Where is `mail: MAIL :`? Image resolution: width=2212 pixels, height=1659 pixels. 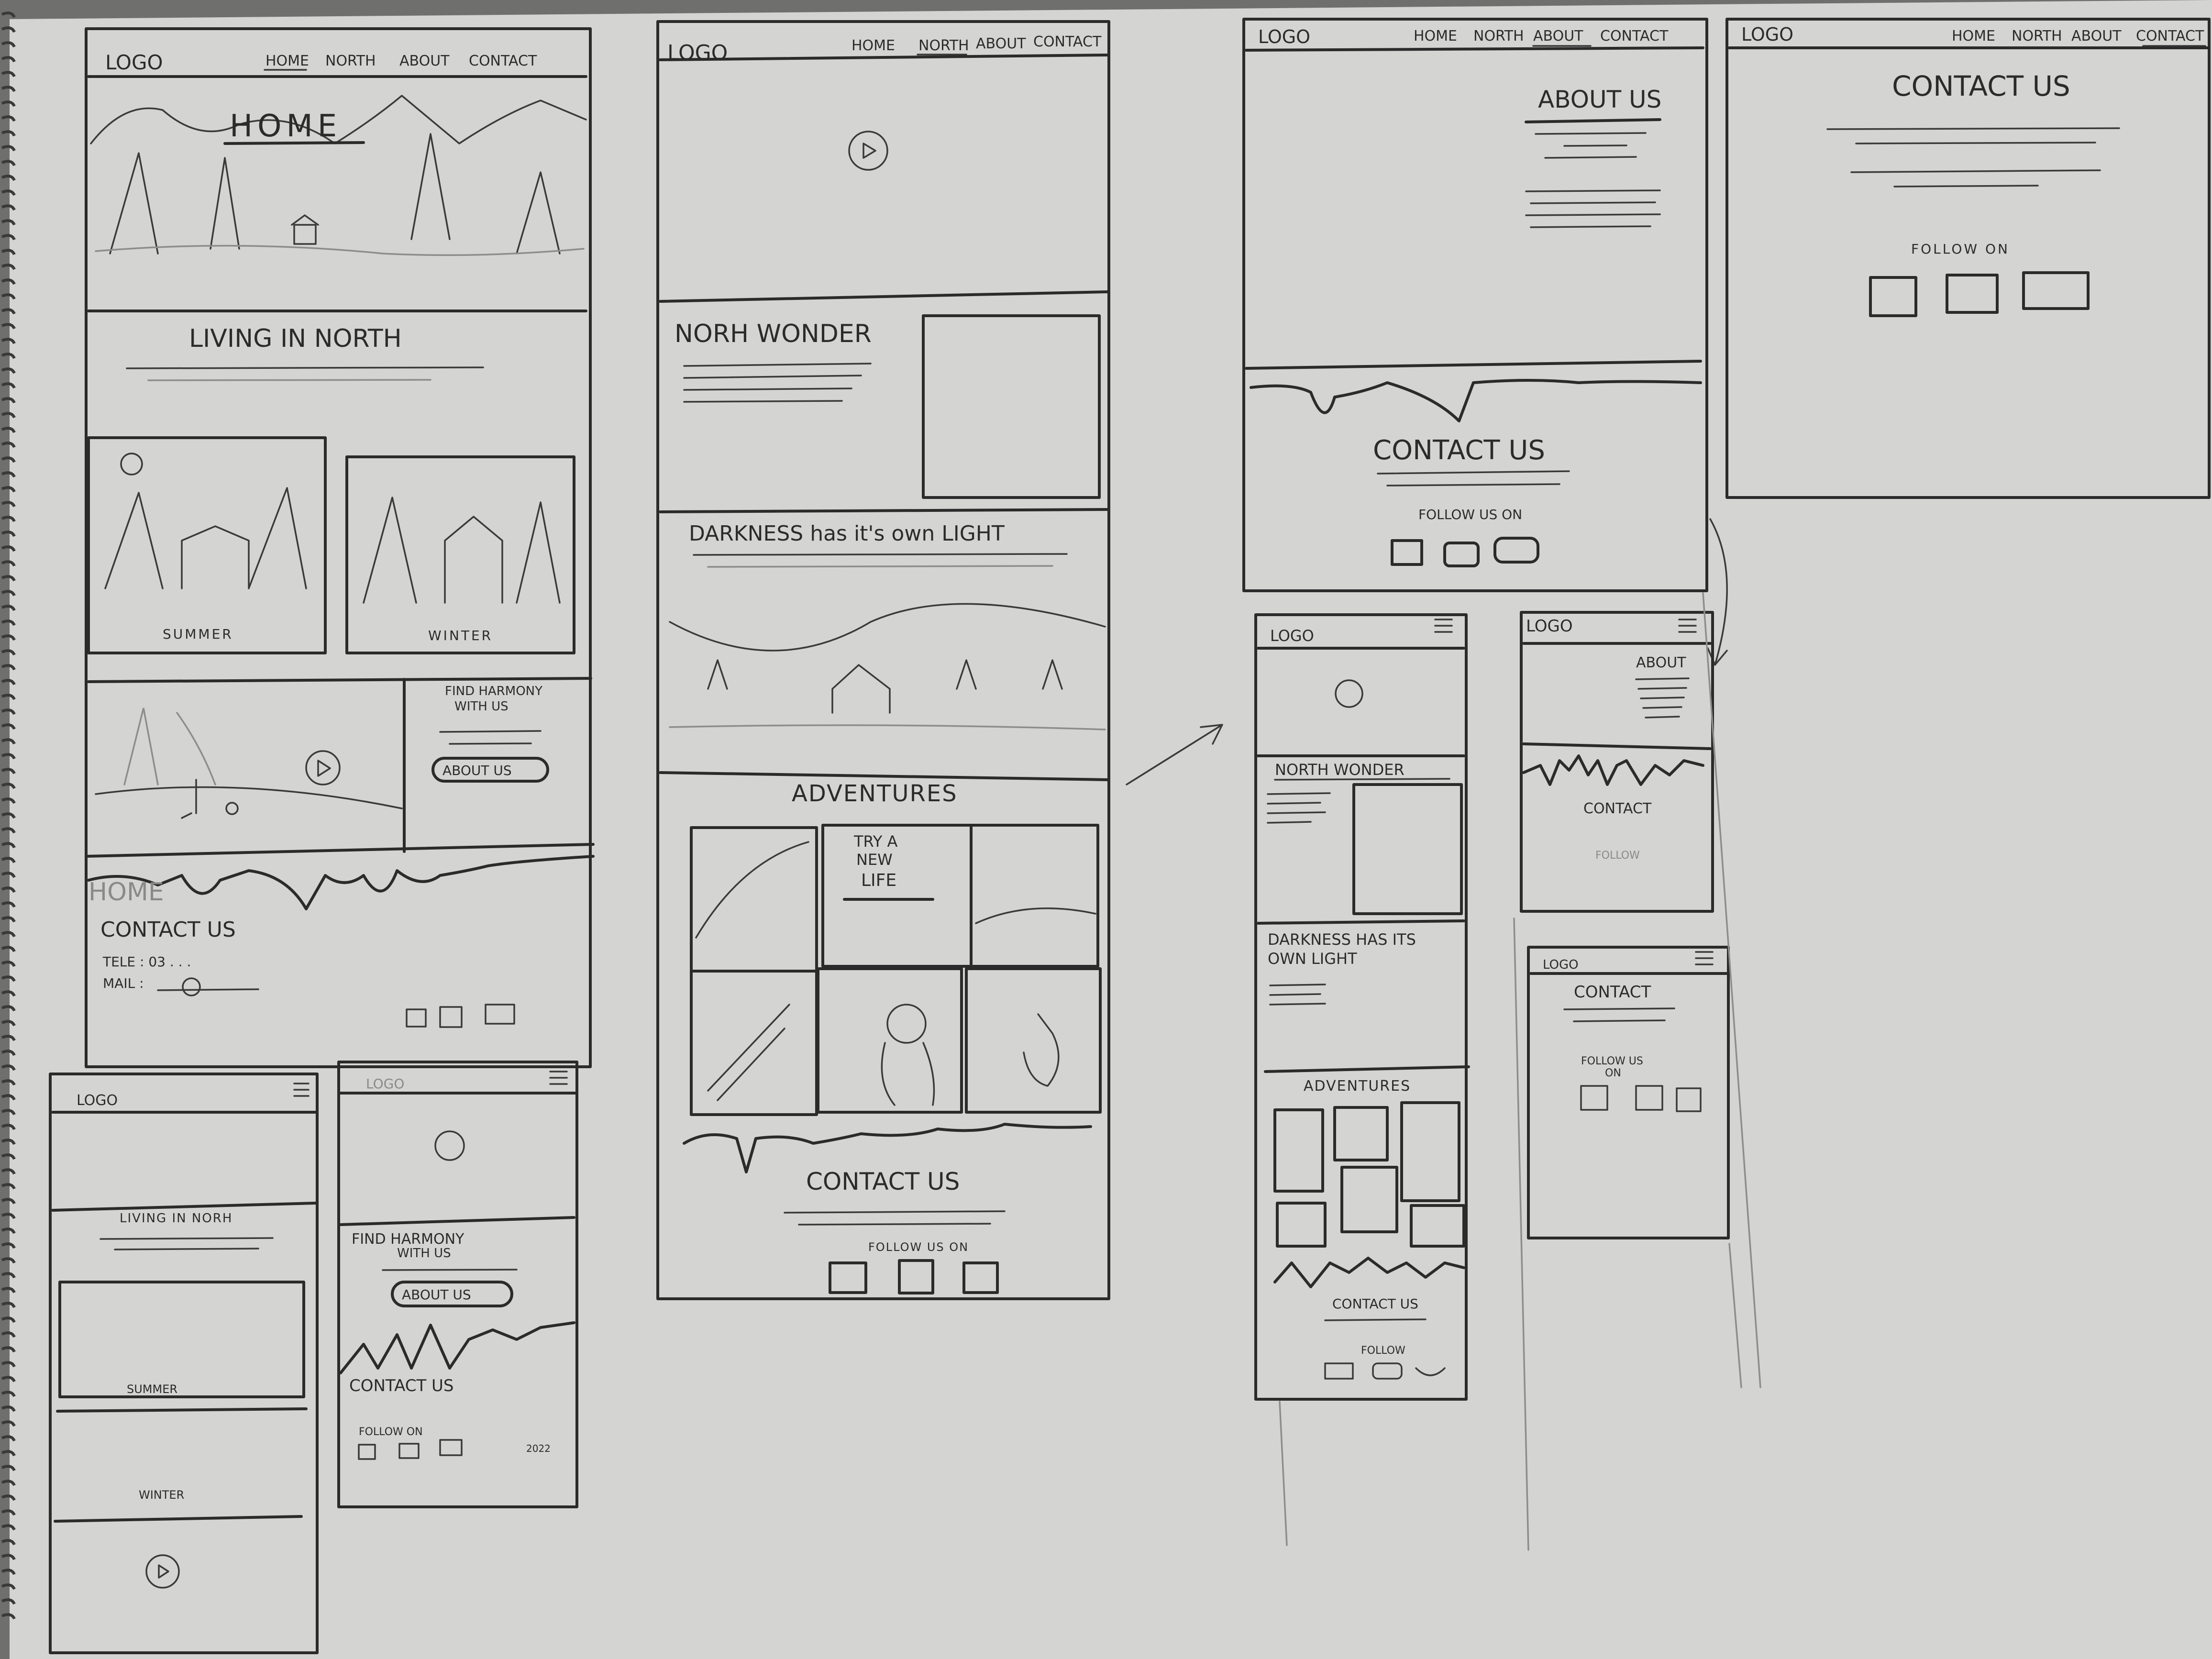
mail: MAIL : is located at coordinates (123, 983).